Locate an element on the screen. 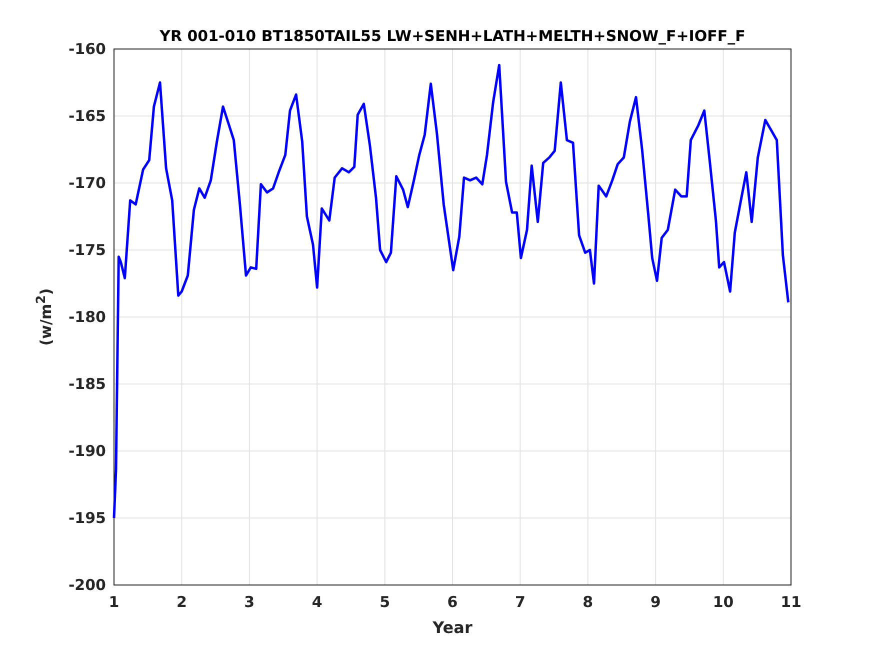  y-tick-label: -180 is located at coordinates (87, 317).